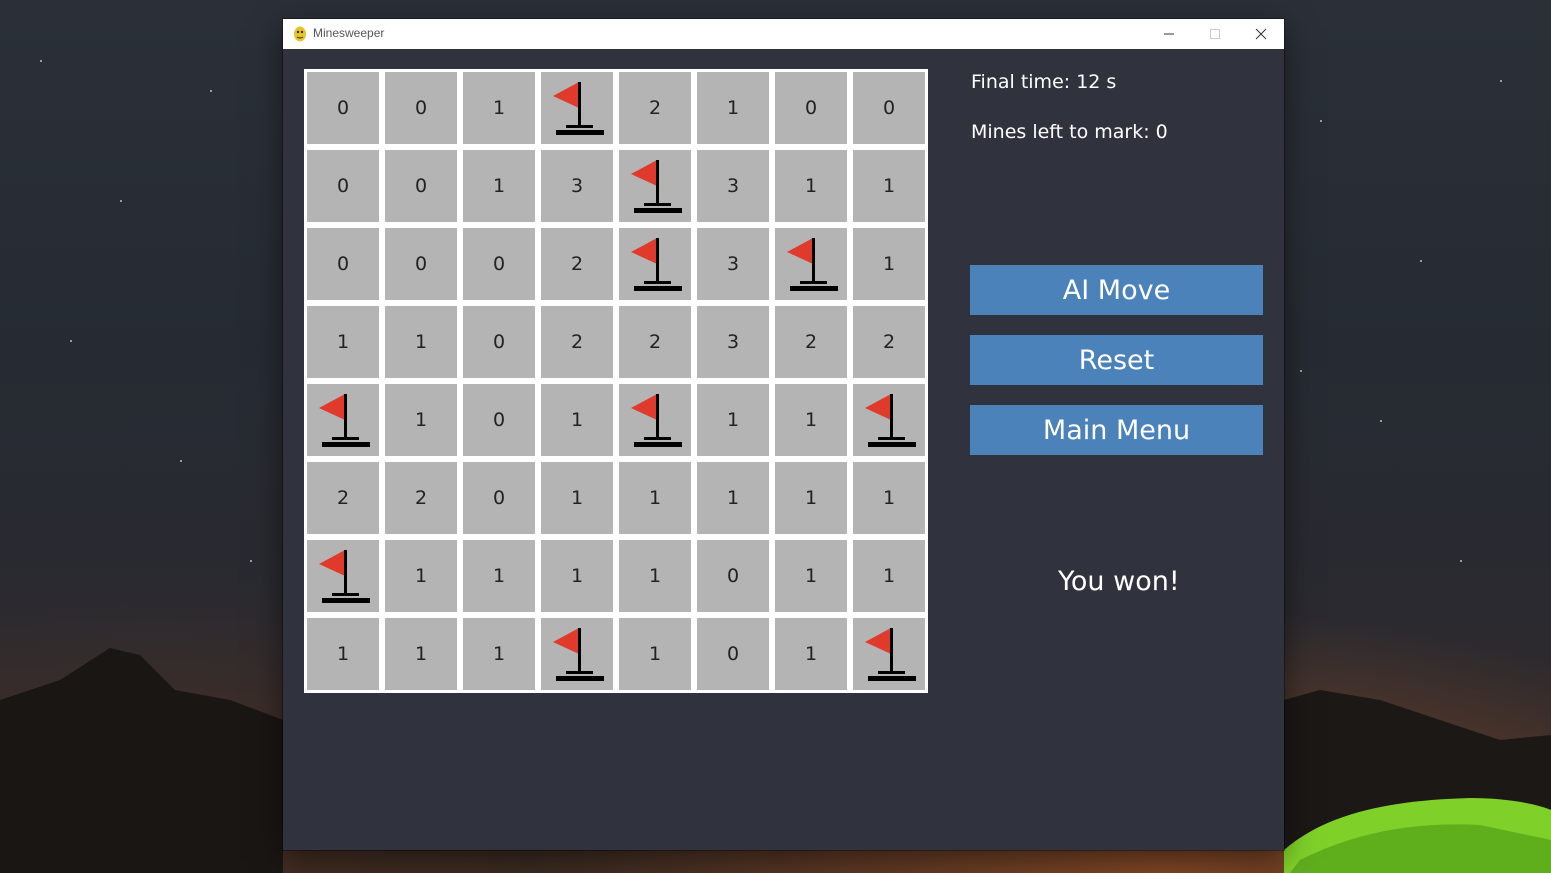 This screenshot has height=873, width=1551. I want to click on reset-button: Reset, so click(1116, 360).